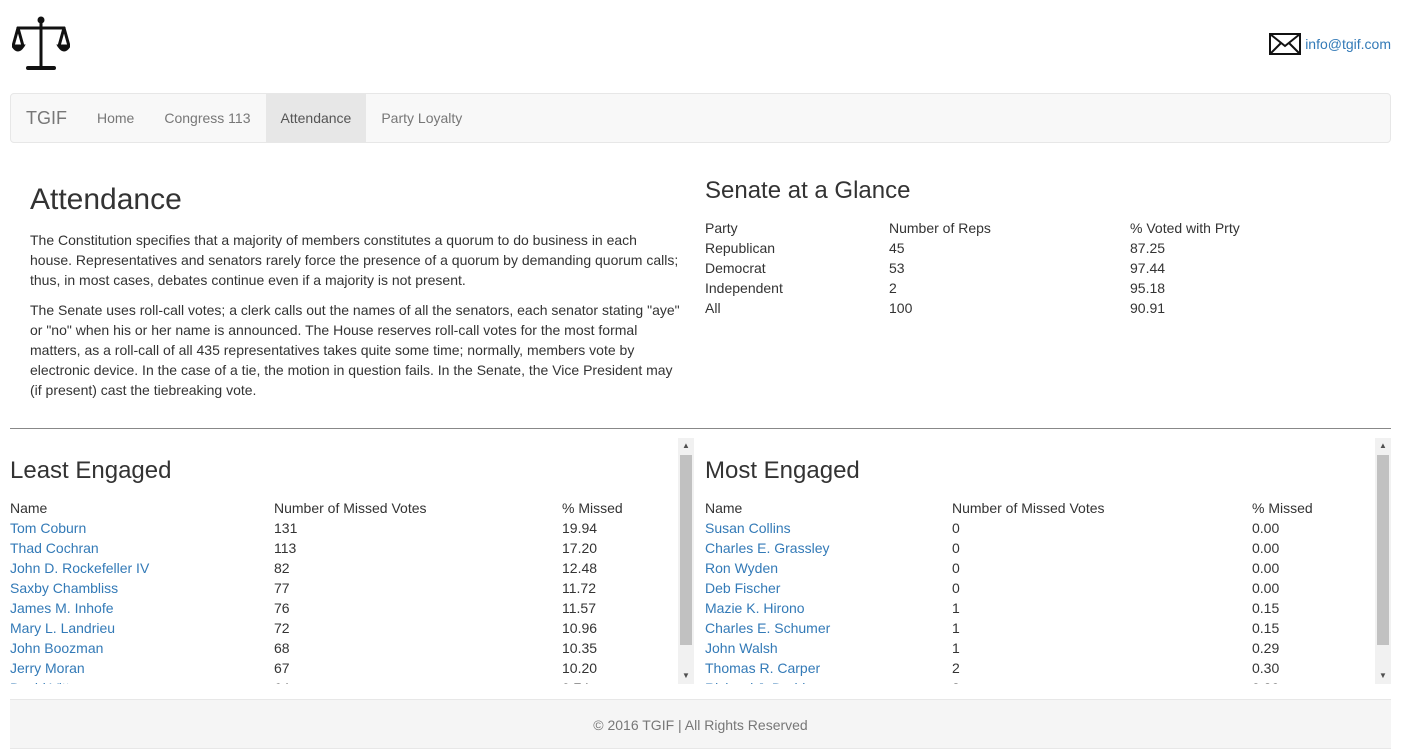 This screenshot has width=1408, height=753. Describe the element at coordinates (56, 648) in the screenshot. I see `senator-link: John Boozman` at that location.